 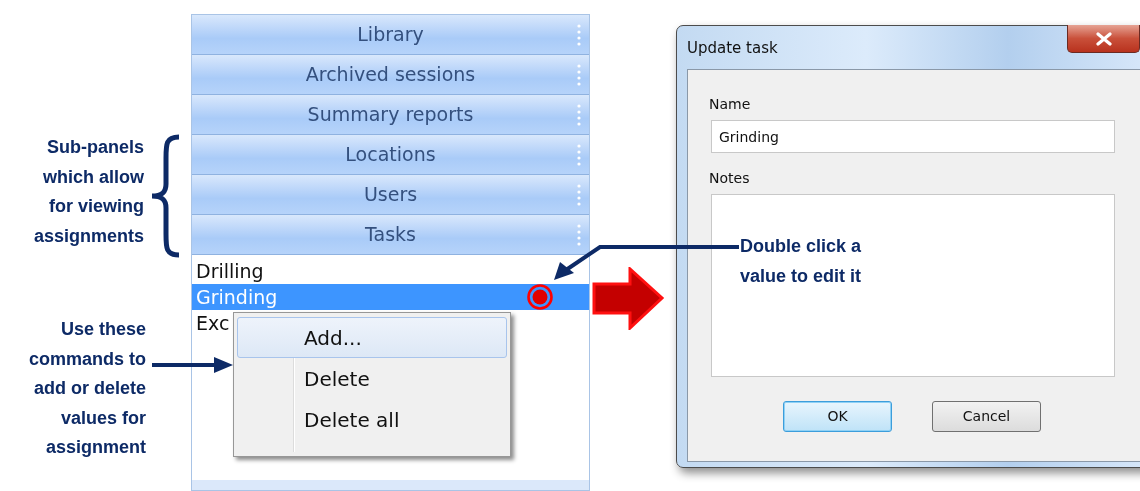 I want to click on panel-section-header: Locations, so click(x=390, y=155).